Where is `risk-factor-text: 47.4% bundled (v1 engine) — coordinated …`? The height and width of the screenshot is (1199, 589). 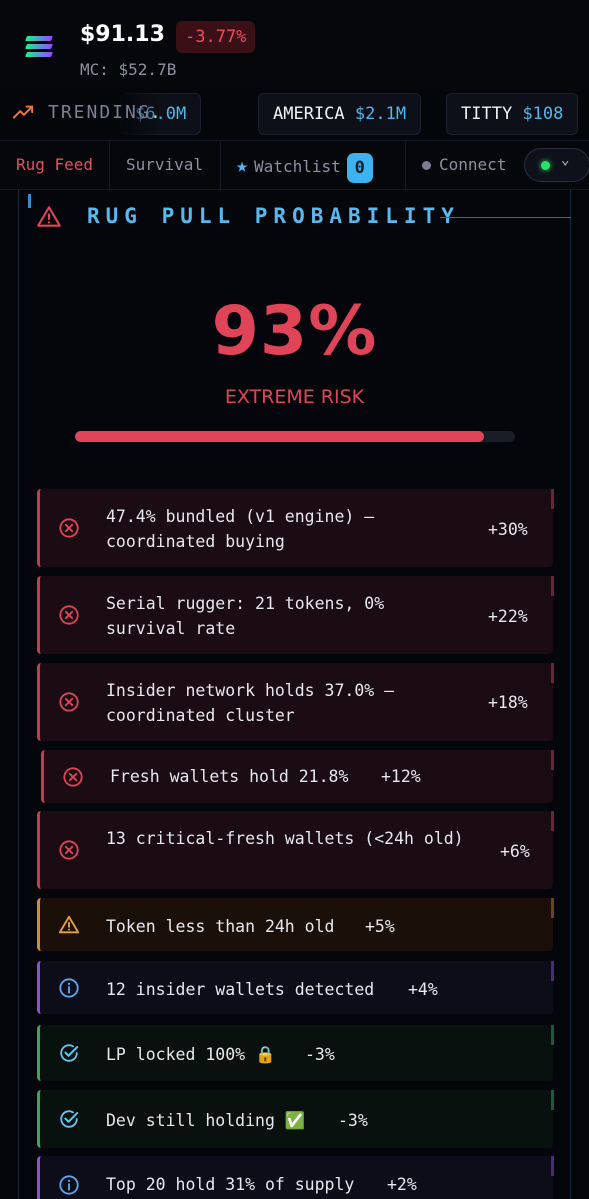
risk-factor-text: 47.4% bundled (v1 engine) — coordinated … is located at coordinates (240, 529).